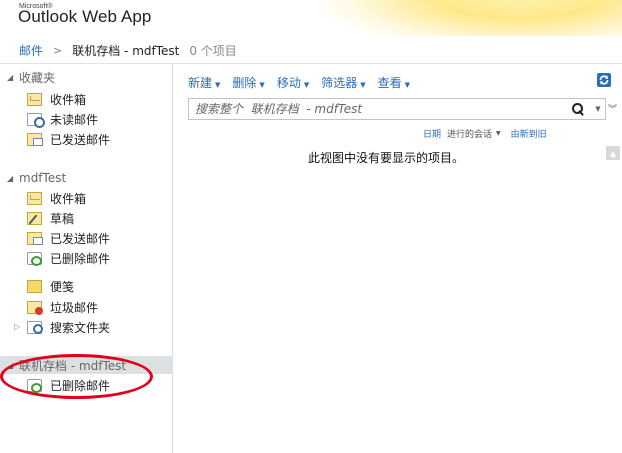 The width and height of the screenshot is (622, 453). I want to click on folder-deleted: 已删除邮件, so click(68, 258).